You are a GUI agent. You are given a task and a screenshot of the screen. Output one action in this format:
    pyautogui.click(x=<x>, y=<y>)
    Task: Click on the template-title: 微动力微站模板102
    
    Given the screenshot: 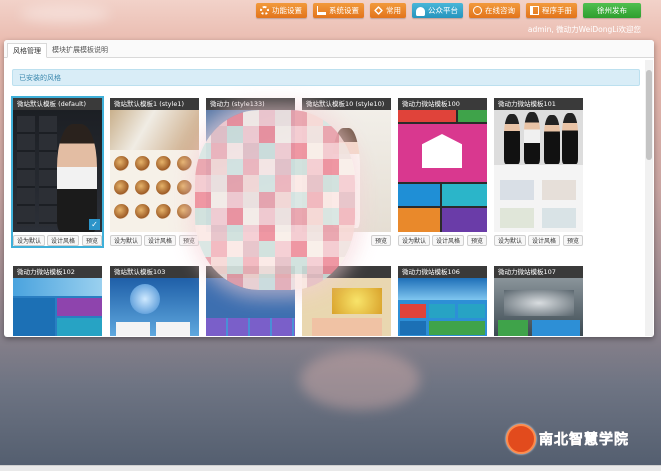 What is the action you would take?
    pyautogui.click(x=57, y=272)
    